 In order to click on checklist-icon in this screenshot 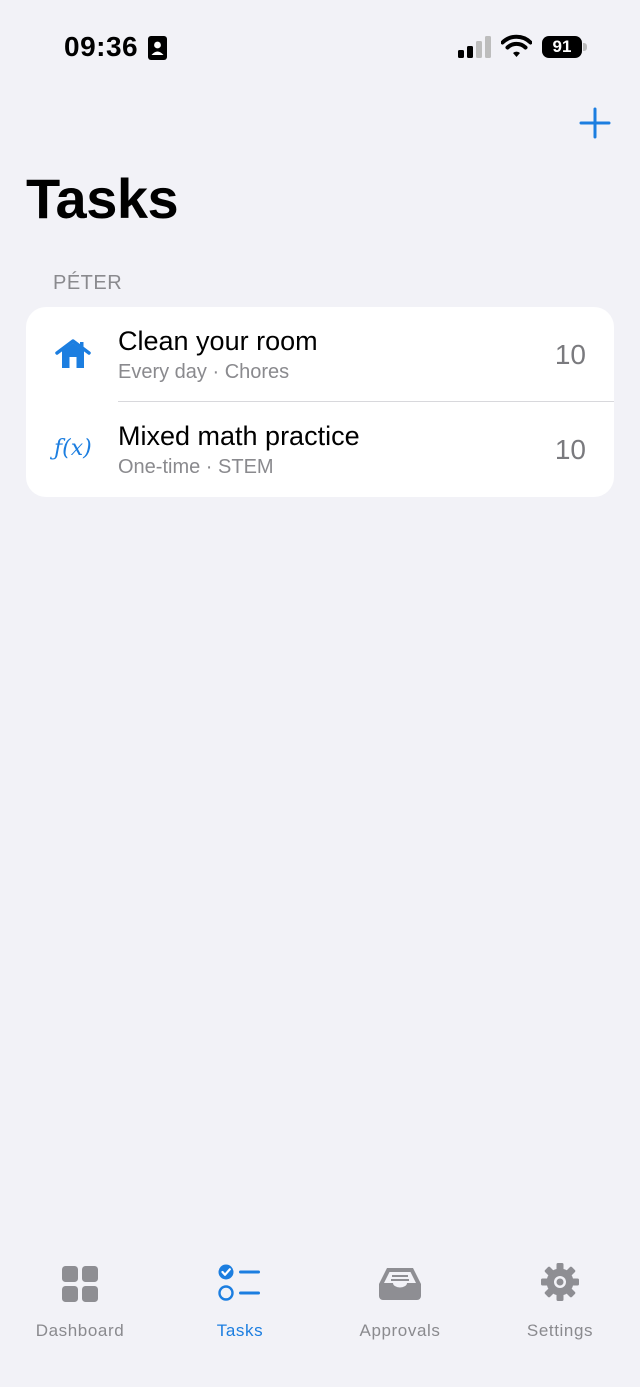, I will do `click(239, 1282)`.